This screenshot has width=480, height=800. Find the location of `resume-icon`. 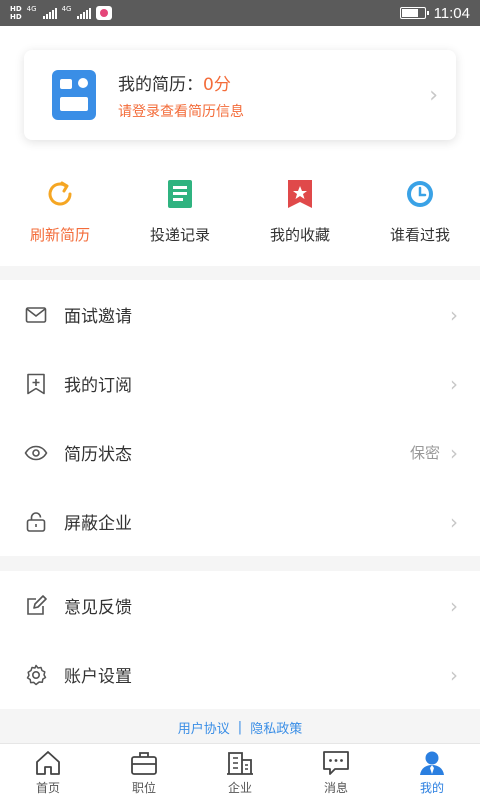

resume-icon is located at coordinates (74, 95).